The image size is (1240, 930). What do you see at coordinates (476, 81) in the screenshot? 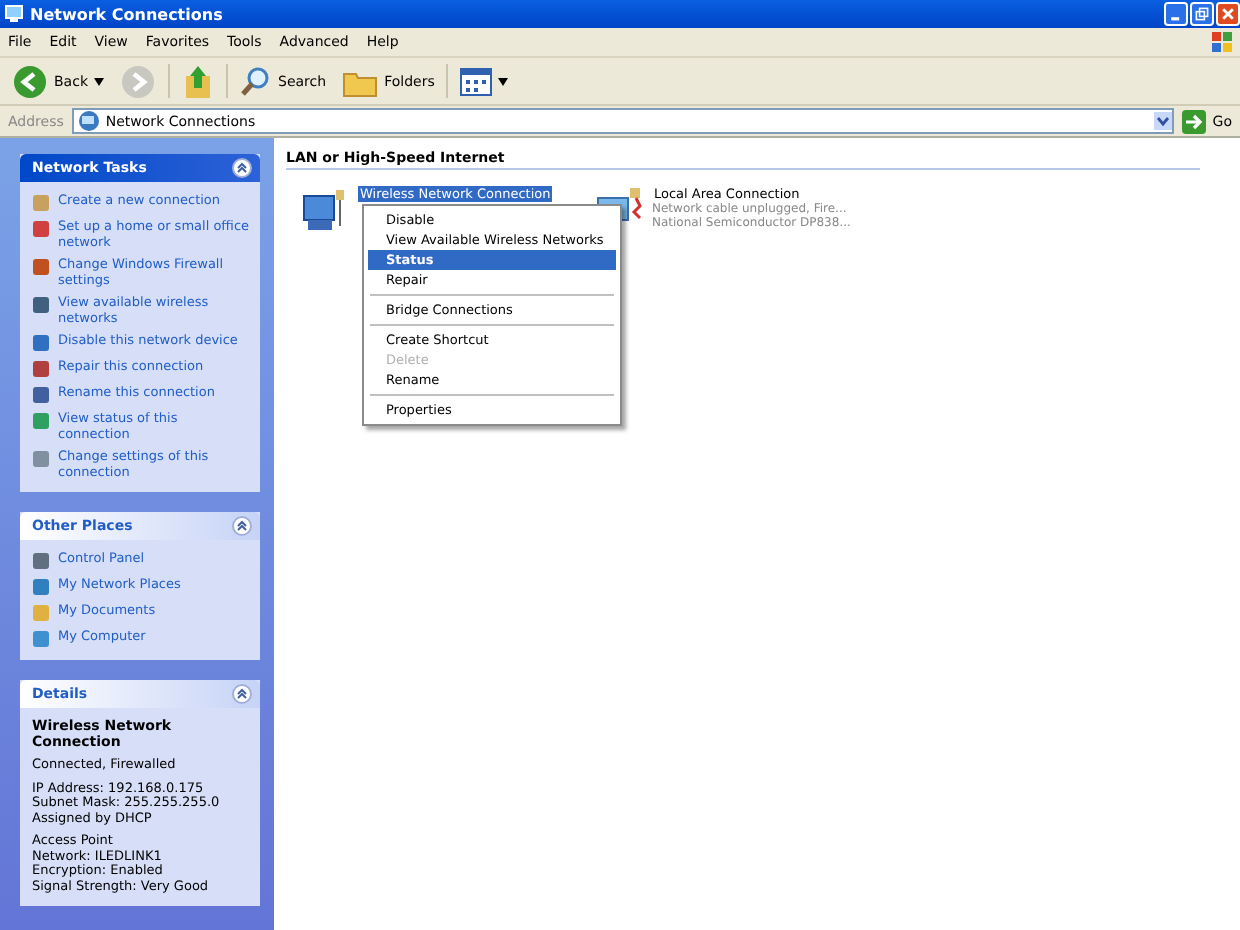
I see `views-icon` at bounding box center [476, 81].